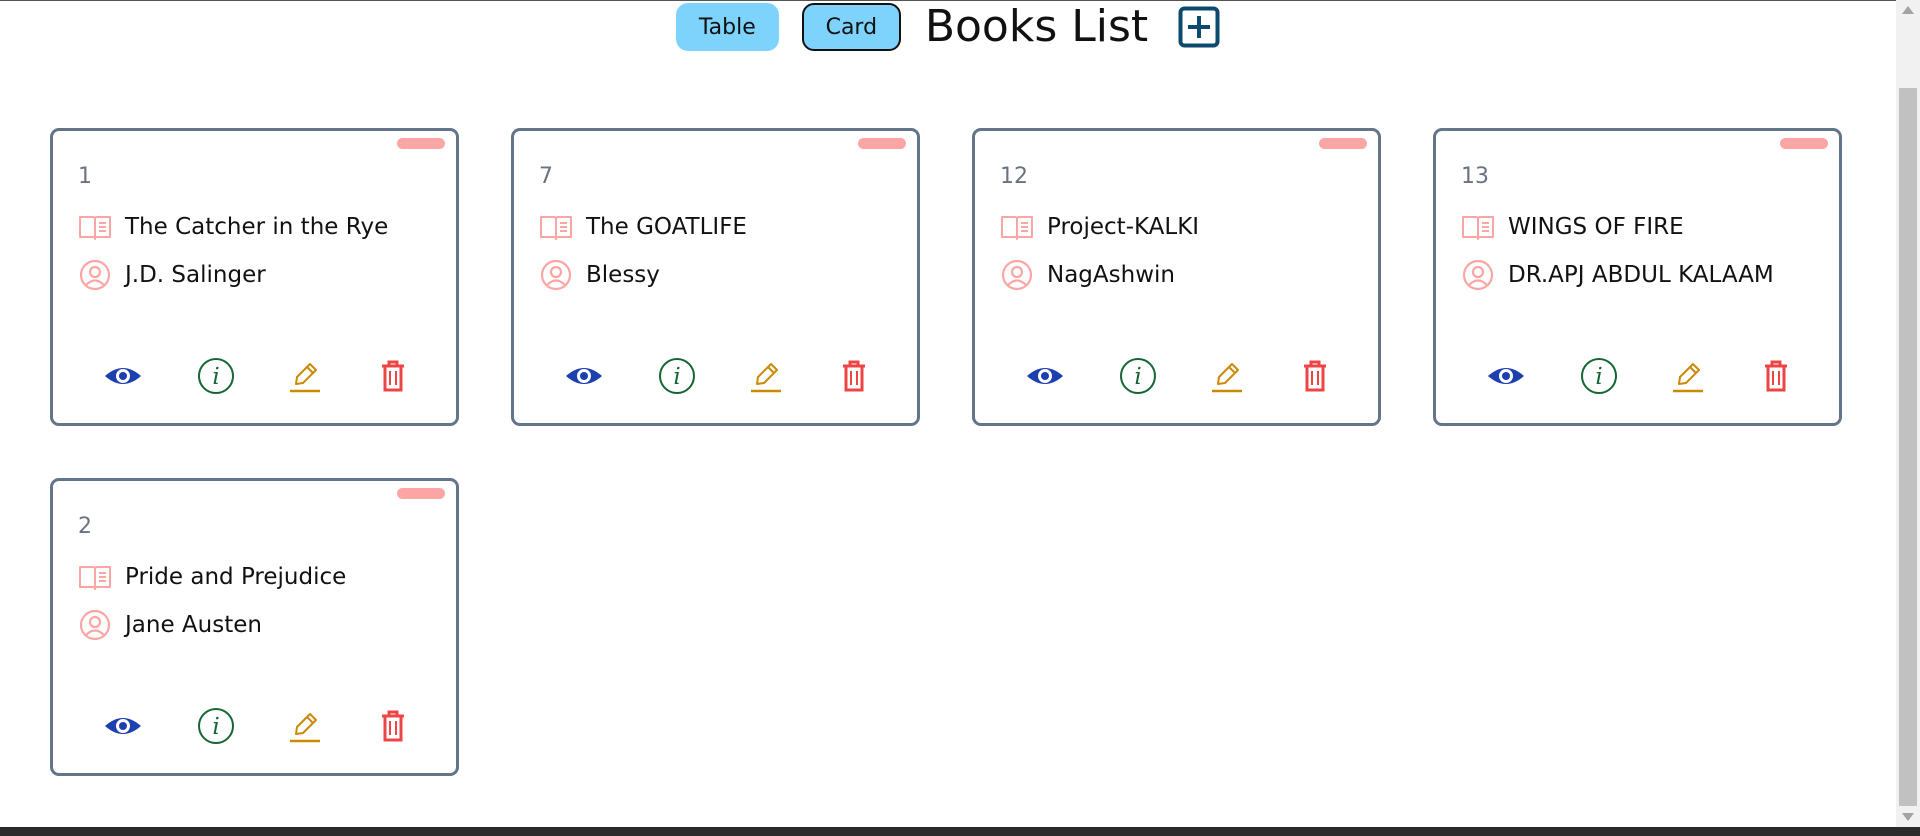  Describe the element at coordinates (715, 277) in the screenshot. I see `book-card: 7 The GOATLIFE Blessy i` at that location.